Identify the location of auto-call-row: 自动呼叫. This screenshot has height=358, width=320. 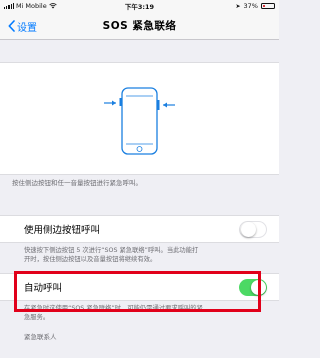
(139, 287).